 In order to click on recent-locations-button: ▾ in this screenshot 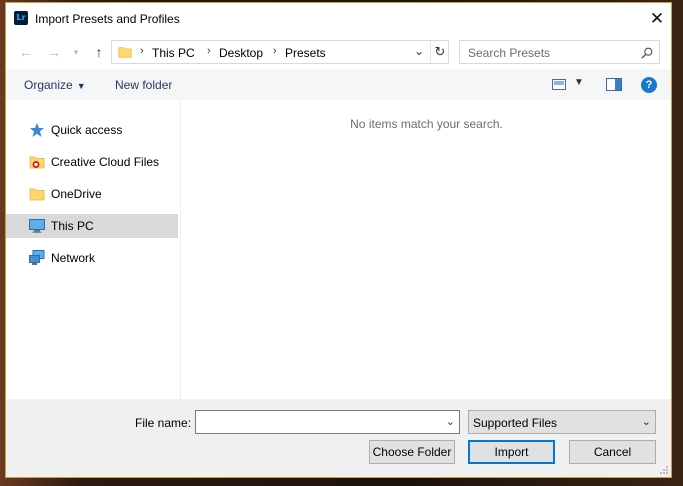, I will do `click(76, 52)`.